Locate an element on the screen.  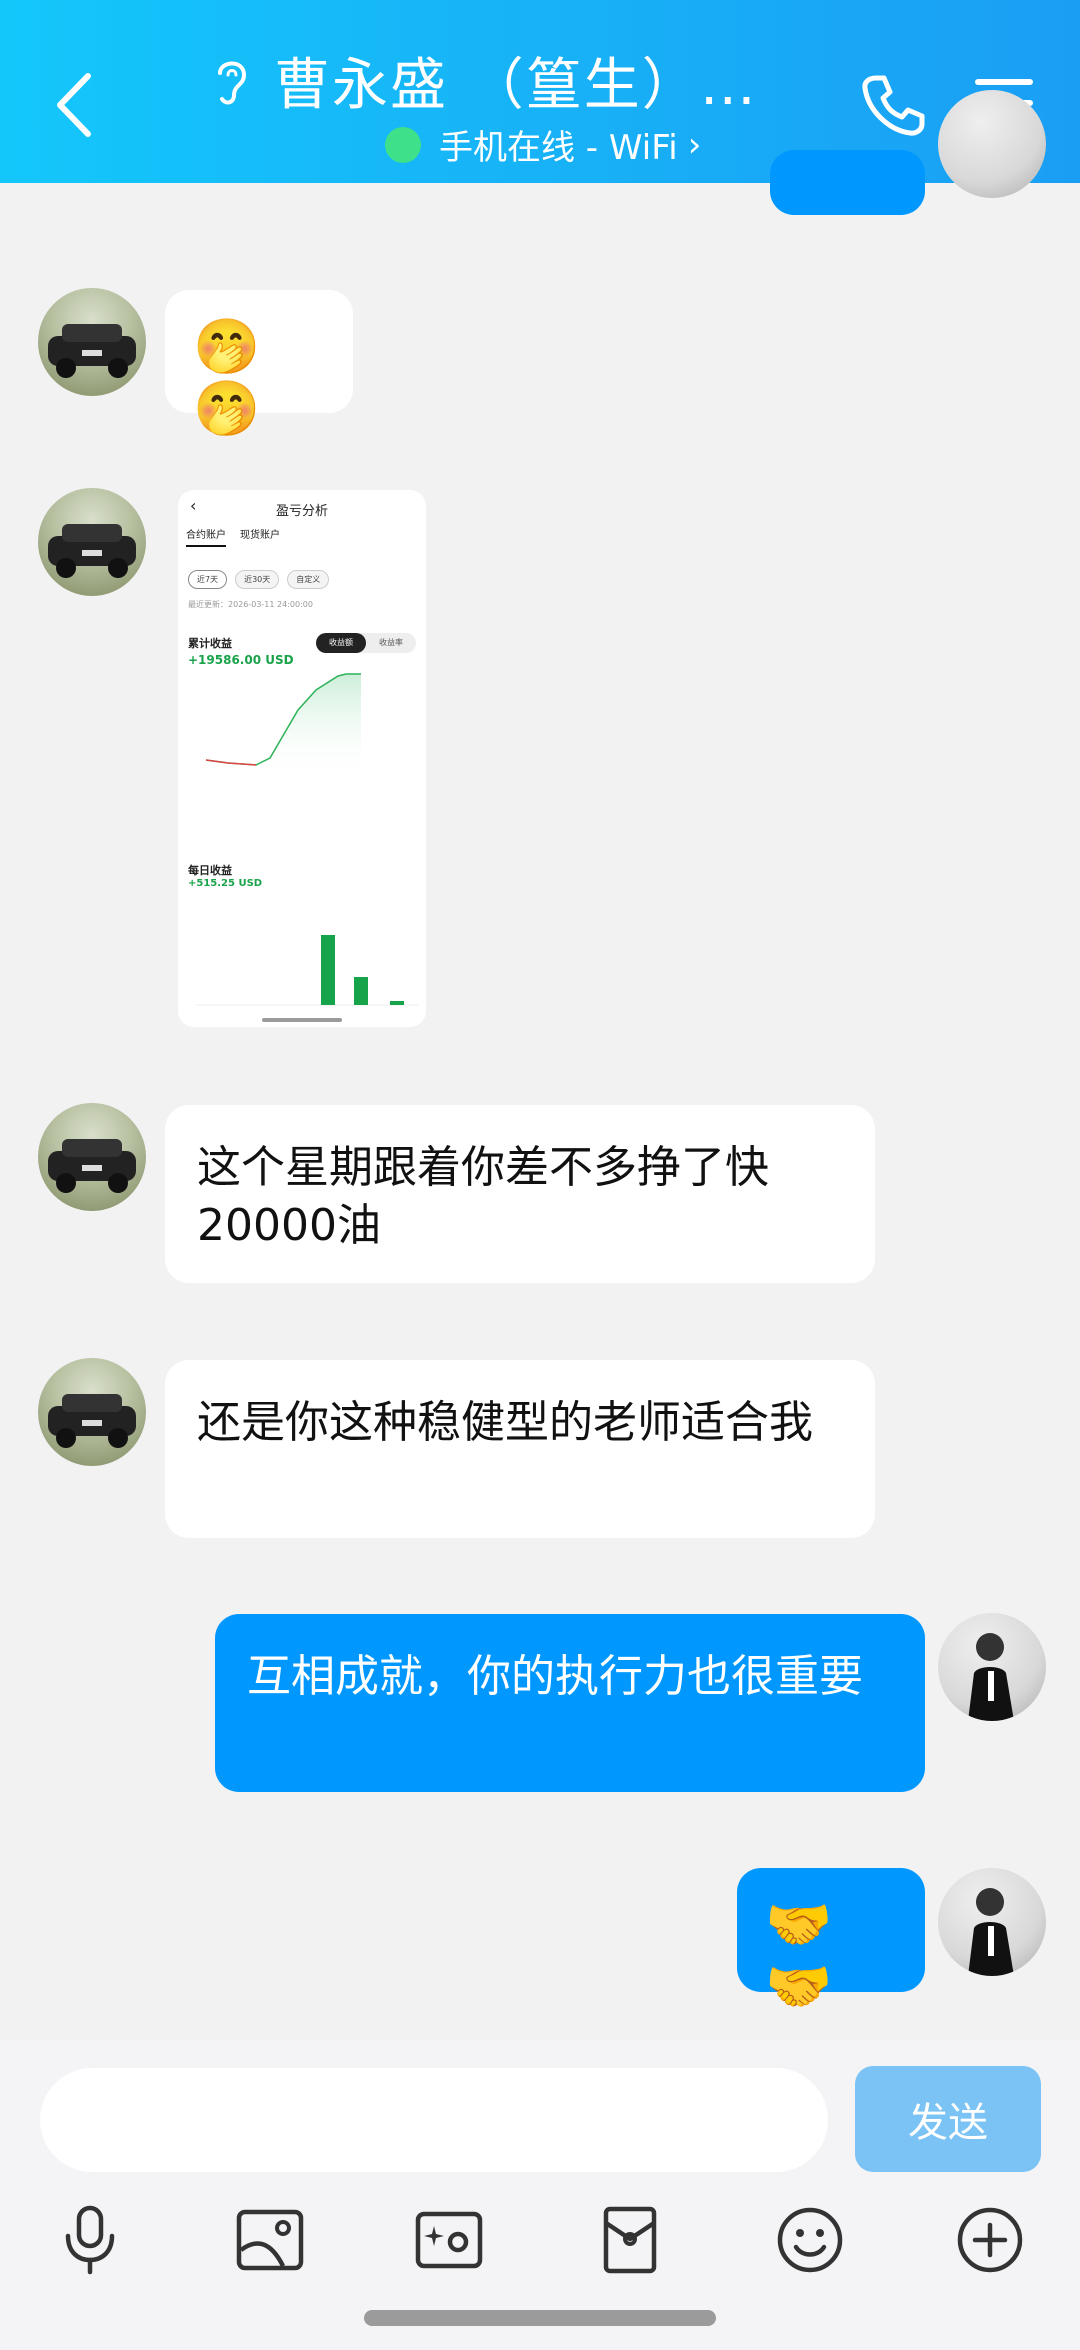
screenshot-cumulative-label: 累计收益 is located at coordinates (210, 643).